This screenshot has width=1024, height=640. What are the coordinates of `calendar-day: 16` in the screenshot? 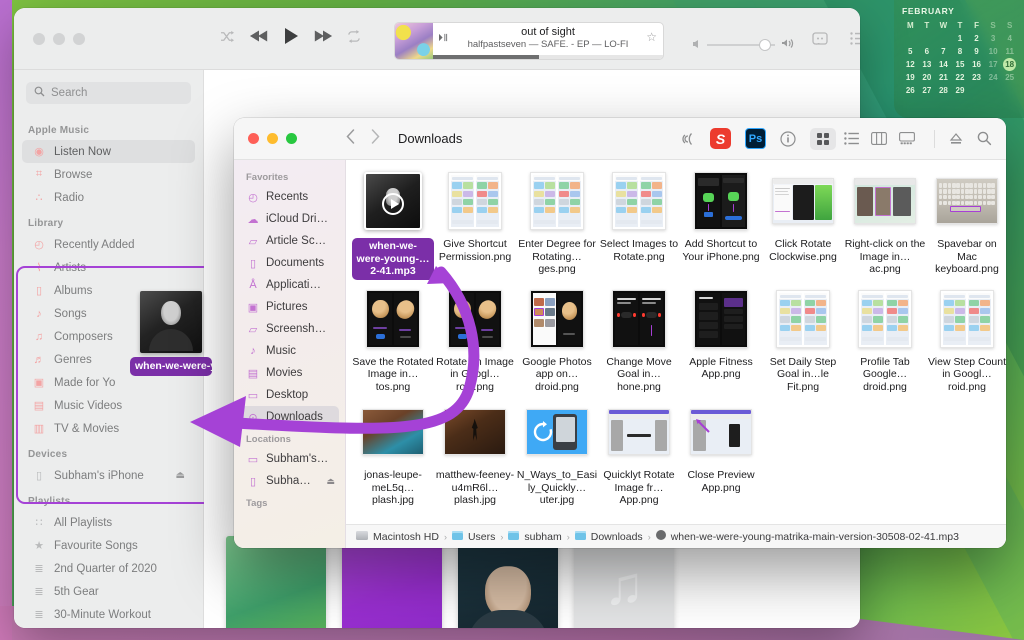 It's located at (976, 64).